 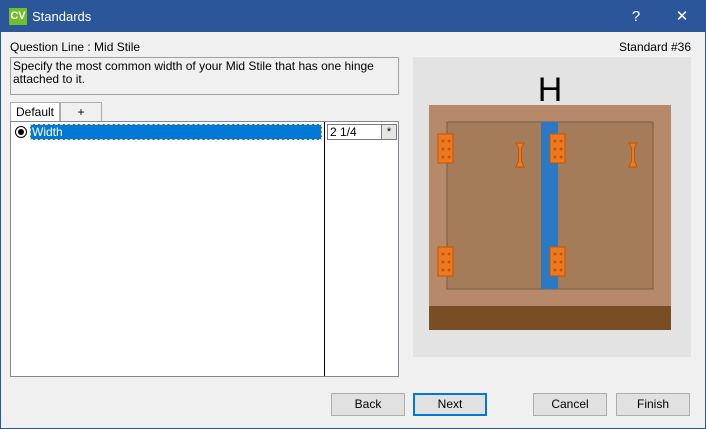 What do you see at coordinates (18, 16) in the screenshot?
I see `app-logo-icon: CV` at bounding box center [18, 16].